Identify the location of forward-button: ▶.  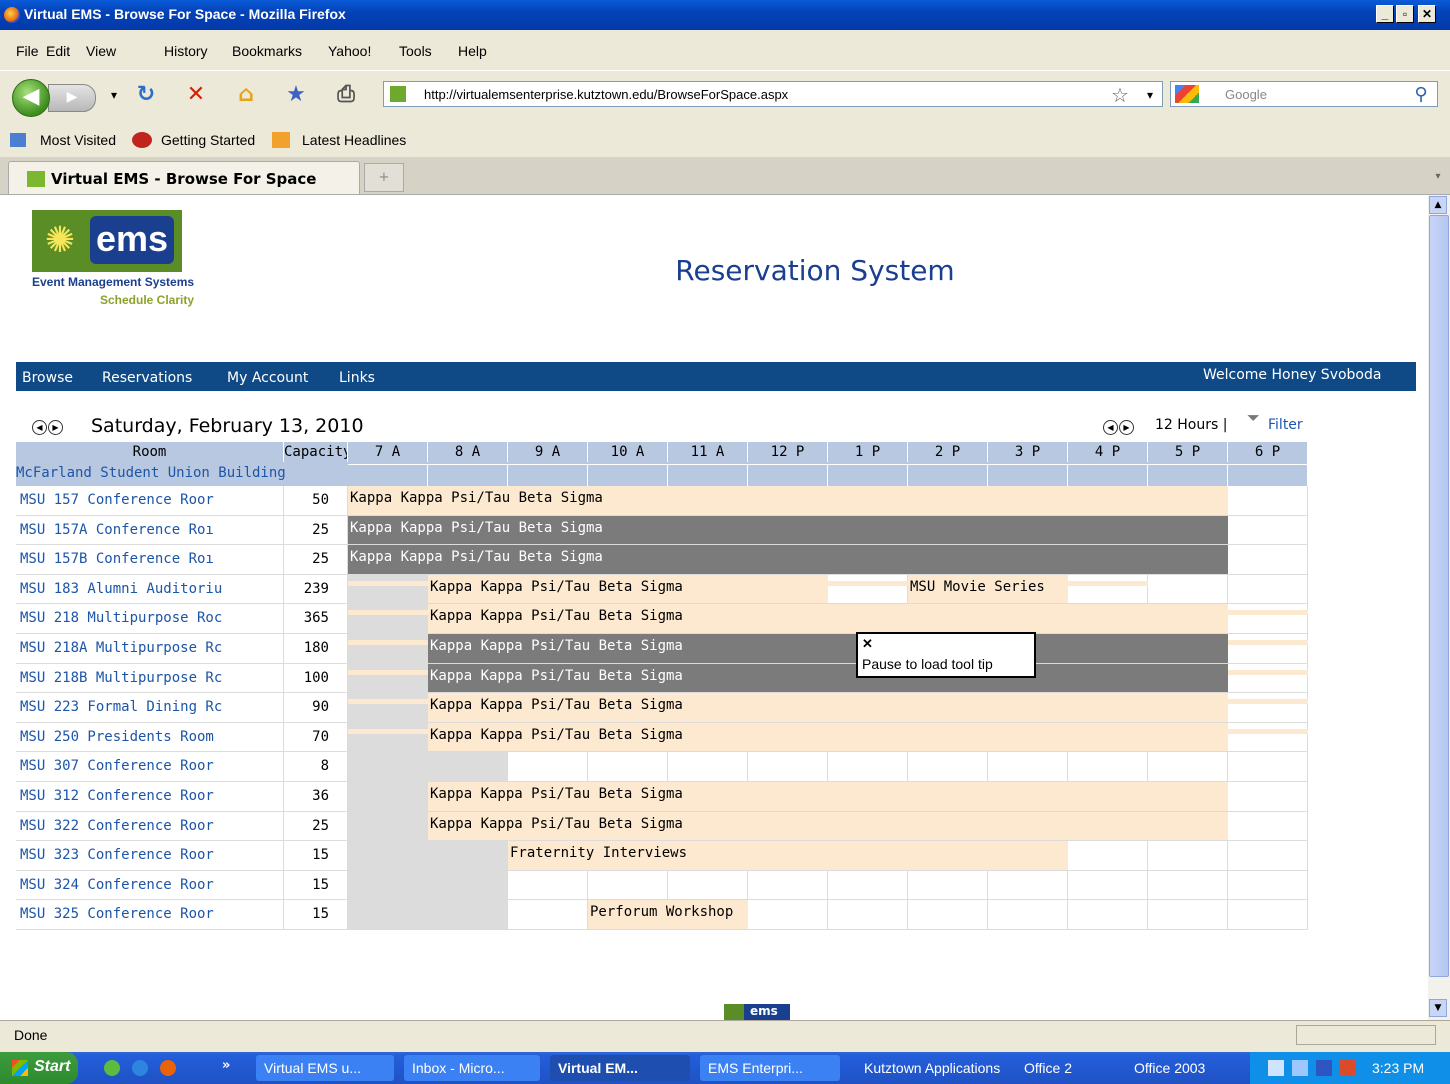
(72, 98).